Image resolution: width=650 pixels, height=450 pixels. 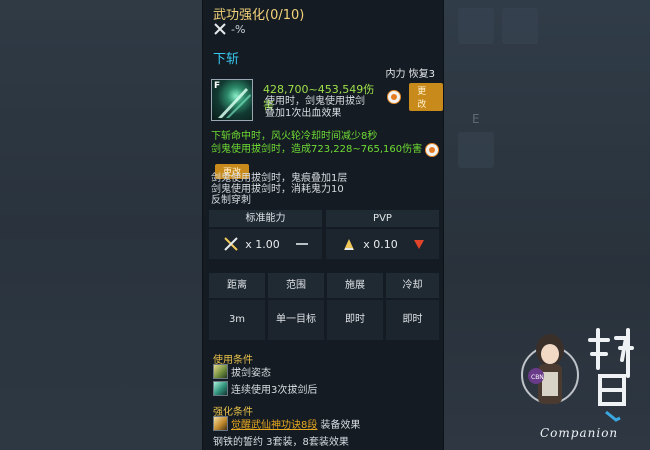 What do you see at coordinates (259, 15) in the screenshot?
I see `enhance-title: 武功强化(0/10)` at bounding box center [259, 15].